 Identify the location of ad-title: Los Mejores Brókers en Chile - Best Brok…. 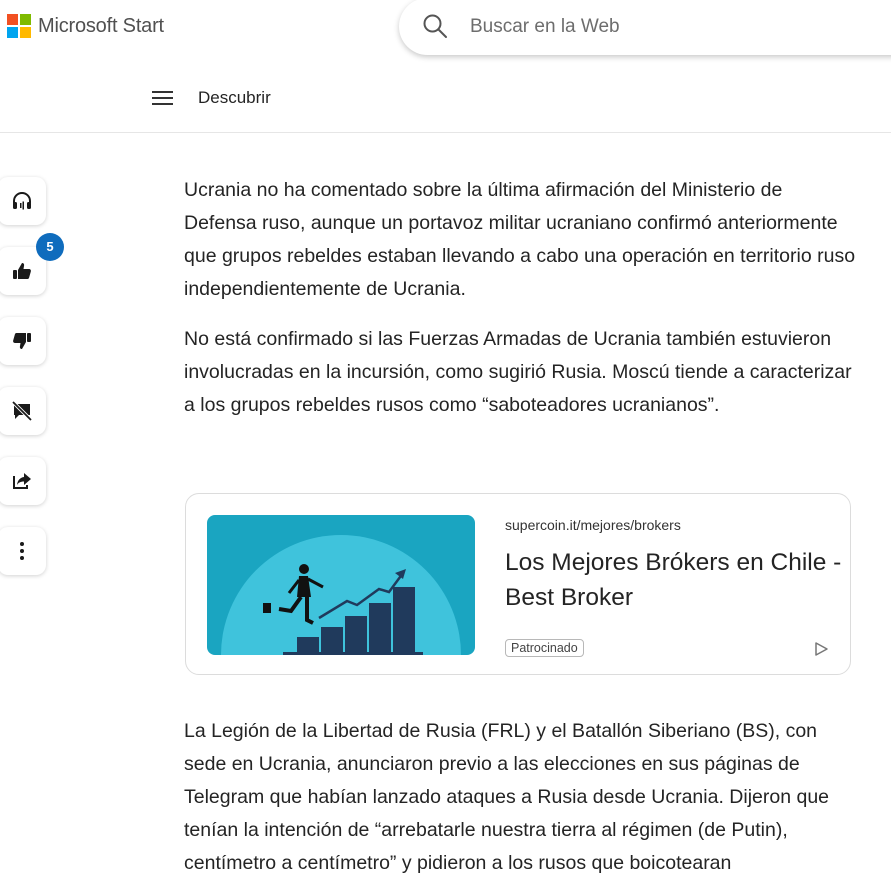
(675, 580).